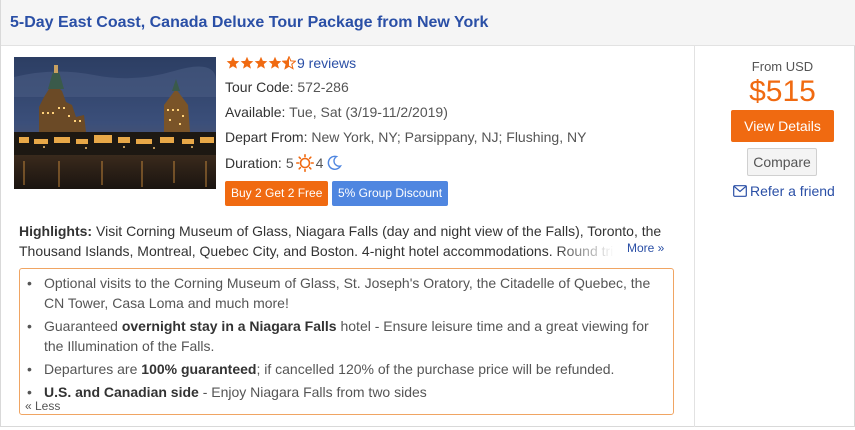  Describe the element at coordinates (792, 191) in the screenshot. I see `refer-label: Refer a friend` at that location.